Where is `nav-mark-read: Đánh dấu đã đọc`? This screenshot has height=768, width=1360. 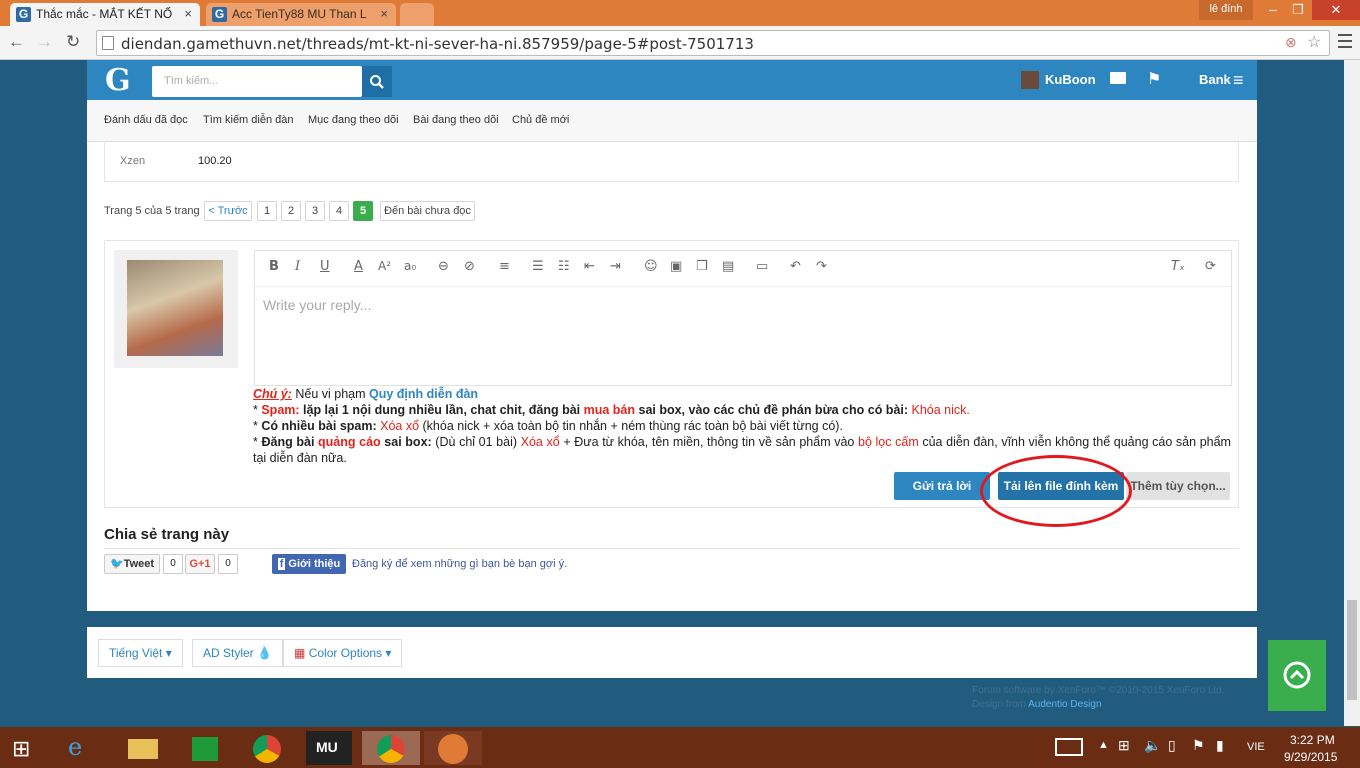 nav-mark-read: Đánh dấu đã đọc is located at coordinates (146, 120).